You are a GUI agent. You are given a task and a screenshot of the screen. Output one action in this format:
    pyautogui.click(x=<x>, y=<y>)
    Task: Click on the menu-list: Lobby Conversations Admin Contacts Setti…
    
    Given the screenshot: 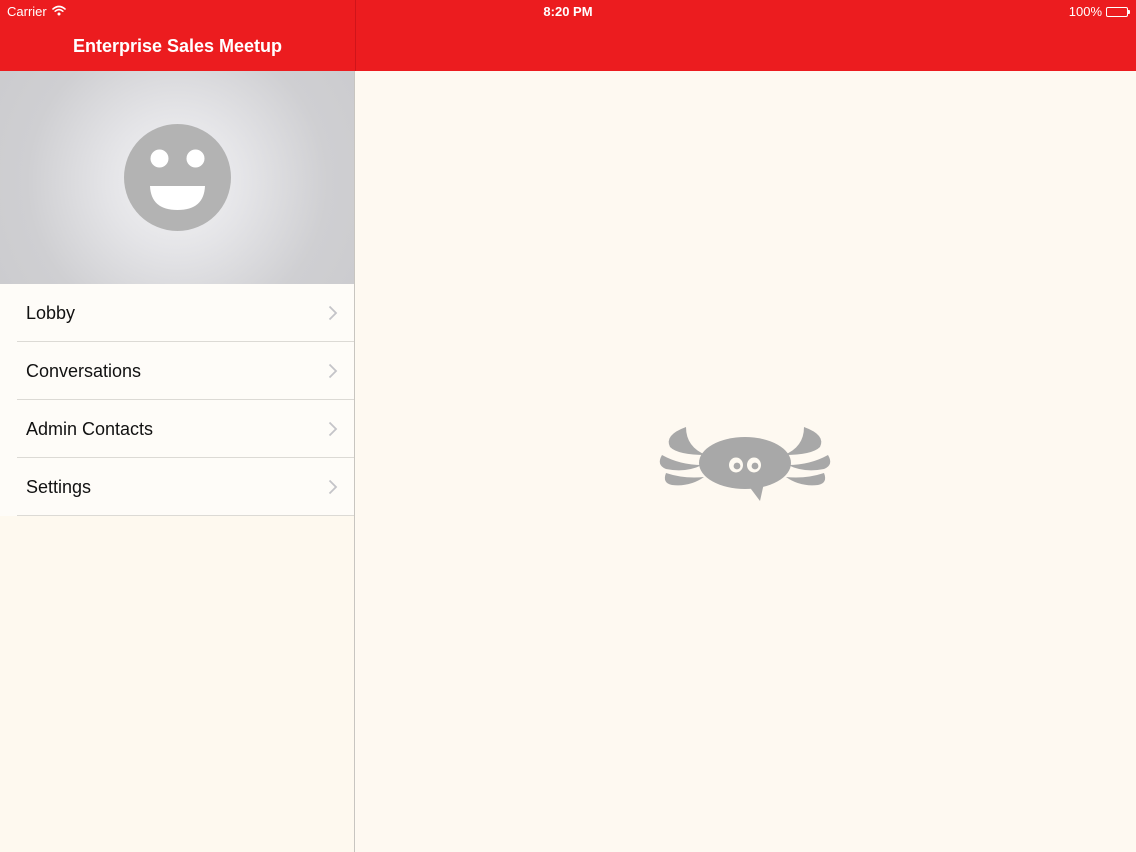 What is the action you would take?
    pyautogui.click(x=177, y=400)
    